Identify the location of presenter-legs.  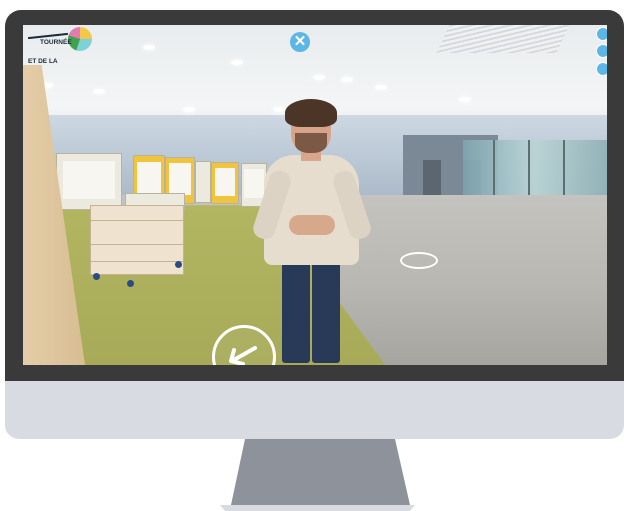
(310, 309).